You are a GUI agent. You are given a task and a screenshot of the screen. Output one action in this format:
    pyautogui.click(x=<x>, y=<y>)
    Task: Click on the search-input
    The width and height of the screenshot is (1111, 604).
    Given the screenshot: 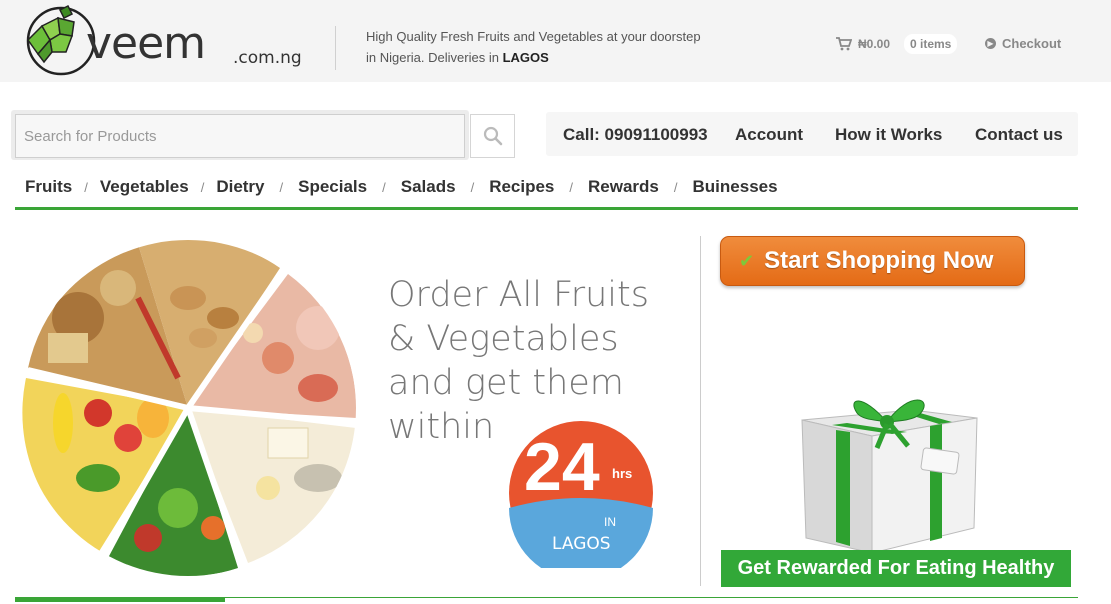 What is the action you would take?
    pyautogui.click(x=240, y=136)
    